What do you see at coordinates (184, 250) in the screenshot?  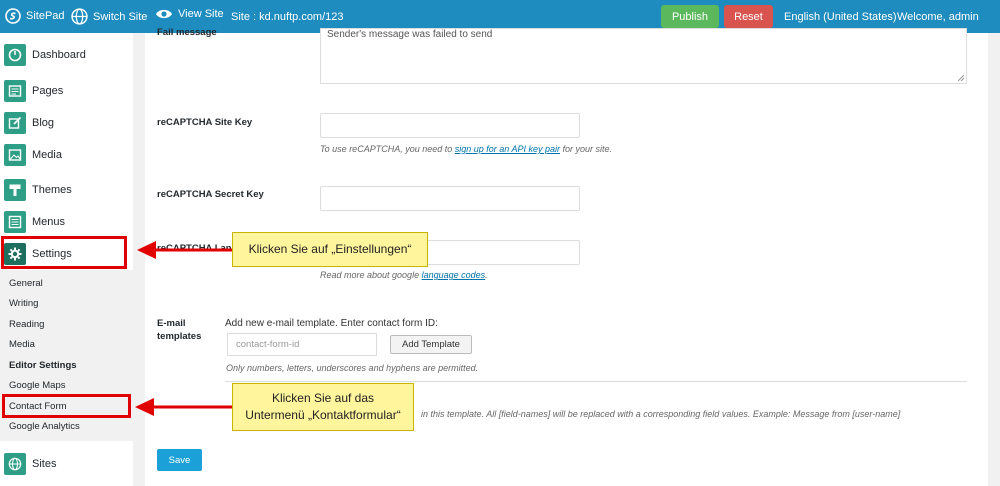 I see `arrow-to-settings` at bounding box center [184, 250].